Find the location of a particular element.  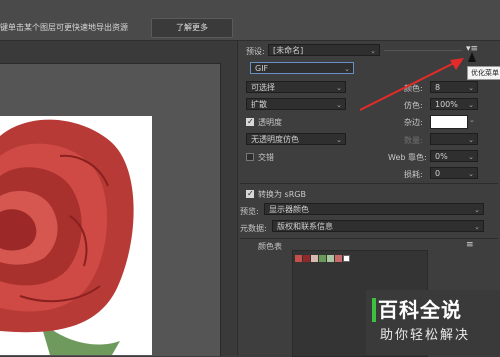

tooltip: 优化菜单 is located at coordinates (483, 73).